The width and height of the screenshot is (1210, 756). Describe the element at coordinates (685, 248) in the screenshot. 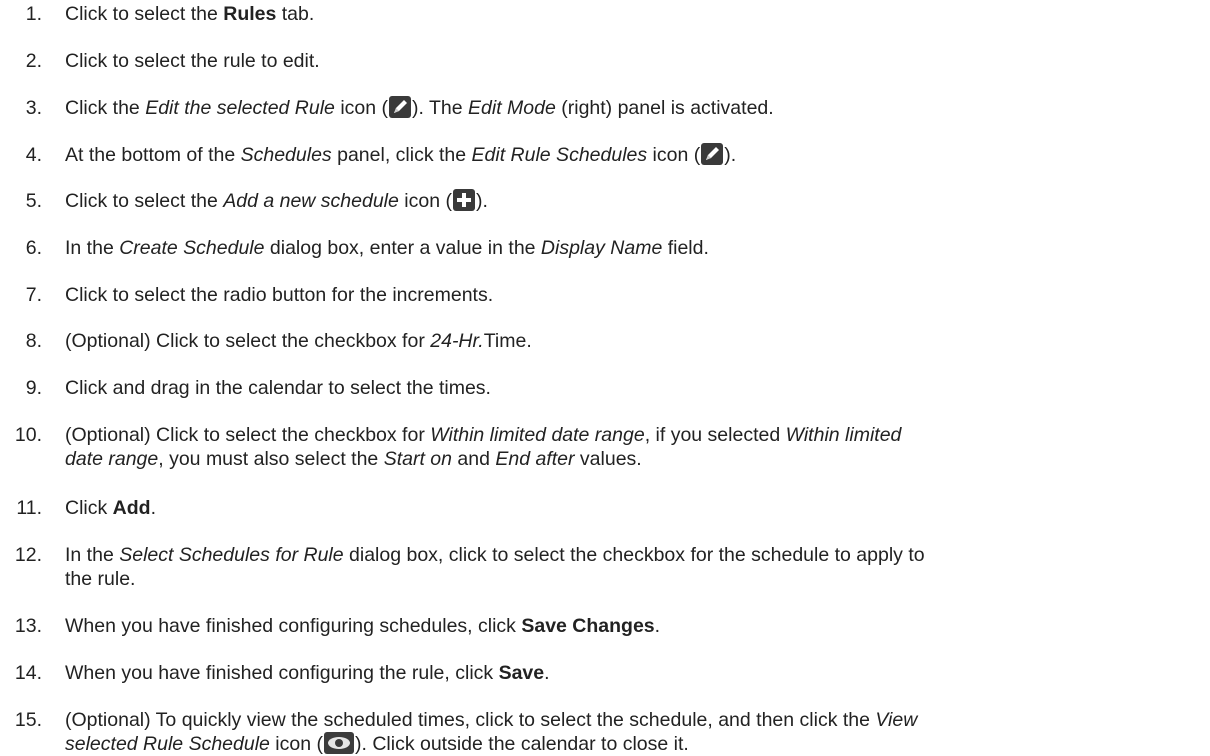

I see `step-text-run: field.` at that location.